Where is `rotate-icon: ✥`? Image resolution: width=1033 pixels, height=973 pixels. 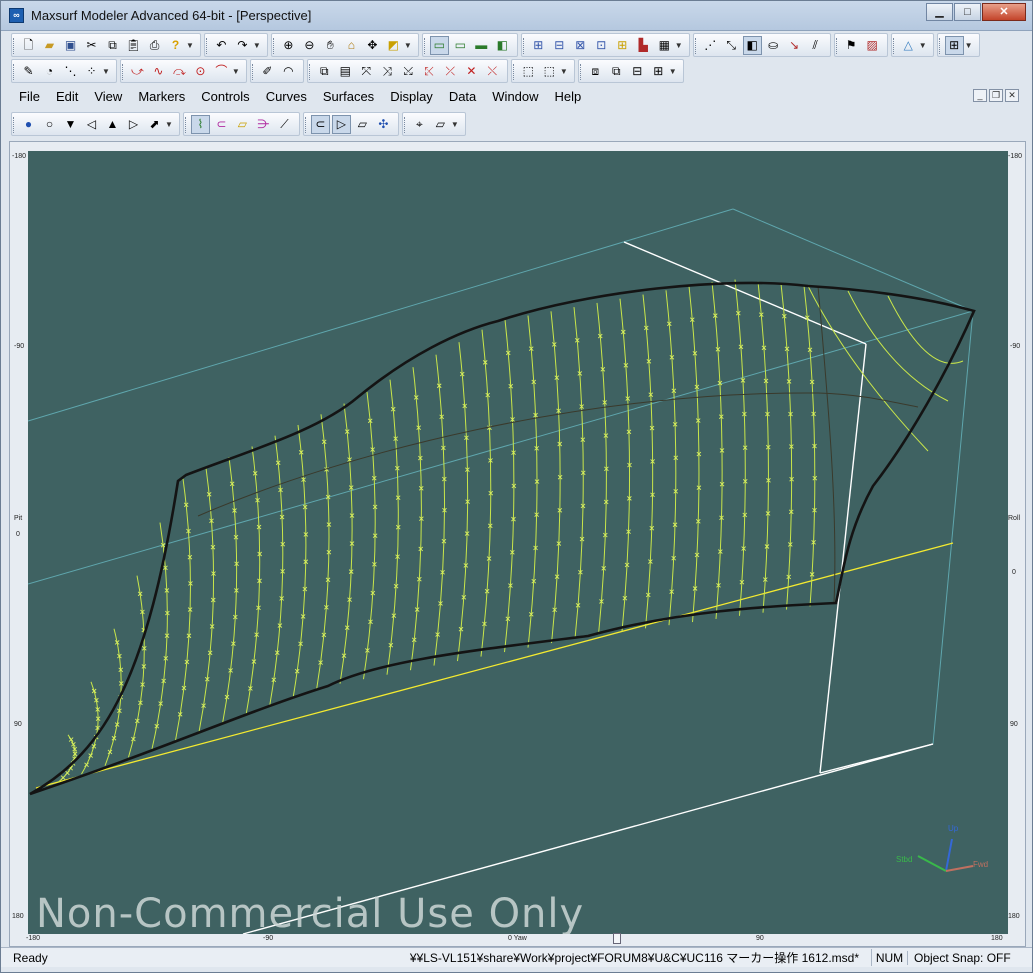
rotate-icon: ✥ is located at coordinates (372, 45).